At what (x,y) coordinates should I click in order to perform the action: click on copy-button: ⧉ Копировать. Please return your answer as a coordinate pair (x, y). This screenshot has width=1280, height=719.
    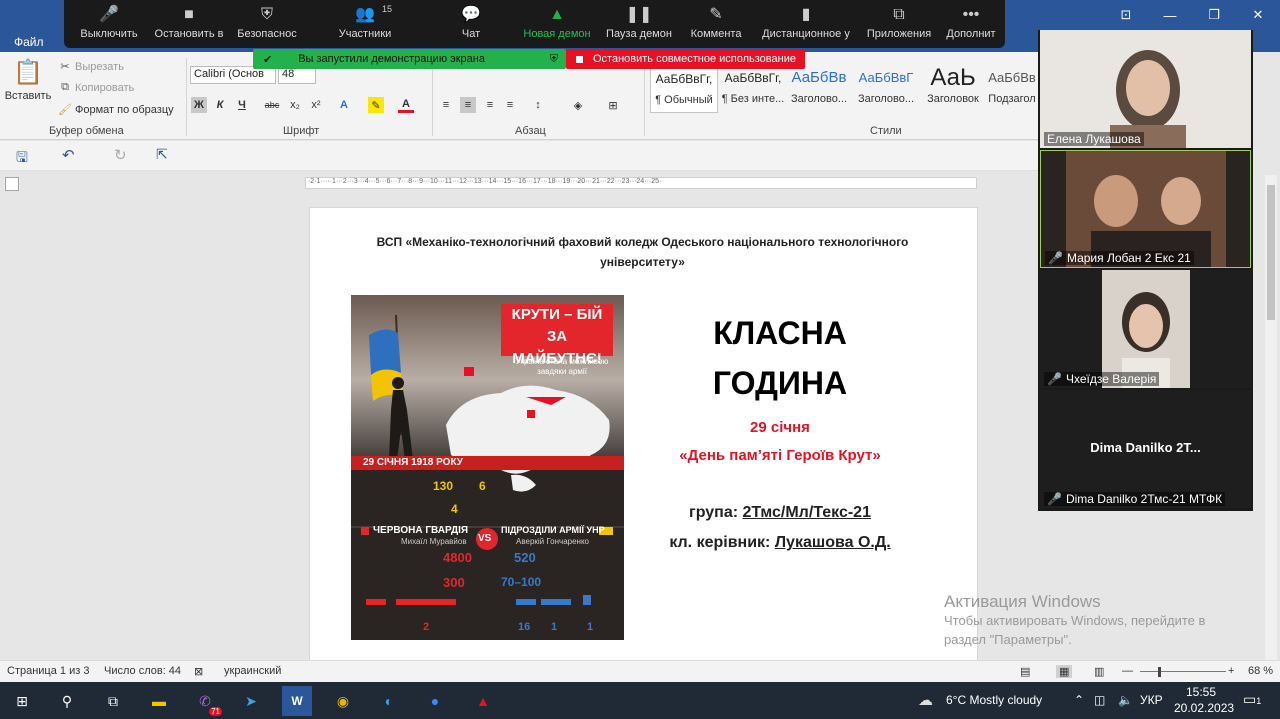
    Looking at the image, I should click on (96, 88).